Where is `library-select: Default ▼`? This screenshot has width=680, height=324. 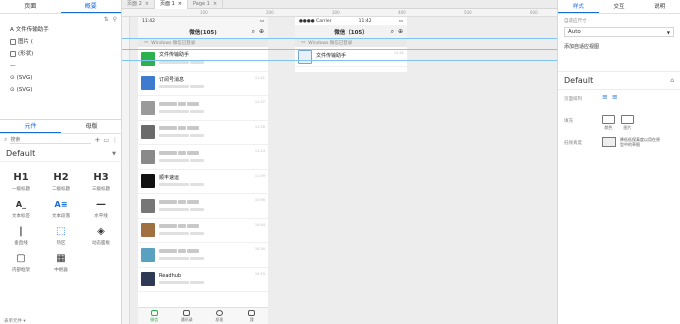 library-select: Default ▼ is located at coordinates (61, 154).